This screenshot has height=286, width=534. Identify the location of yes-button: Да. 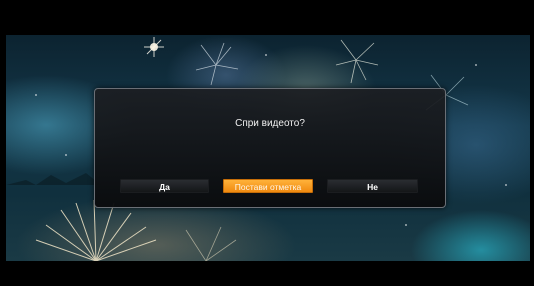
(164, 186).